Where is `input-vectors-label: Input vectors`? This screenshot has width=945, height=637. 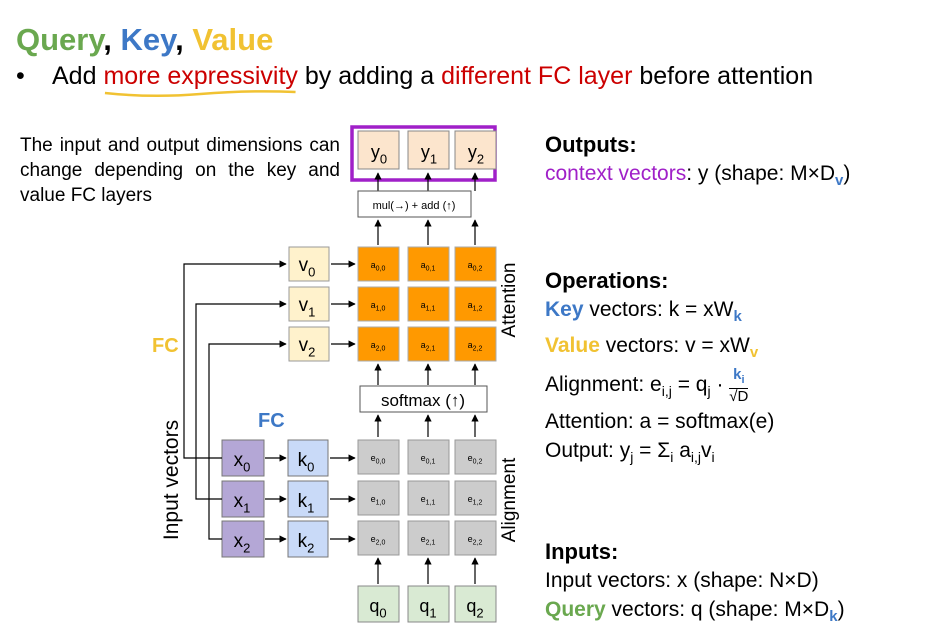
input-vectors-label: Input vectors is located at coordinates (171, 480).